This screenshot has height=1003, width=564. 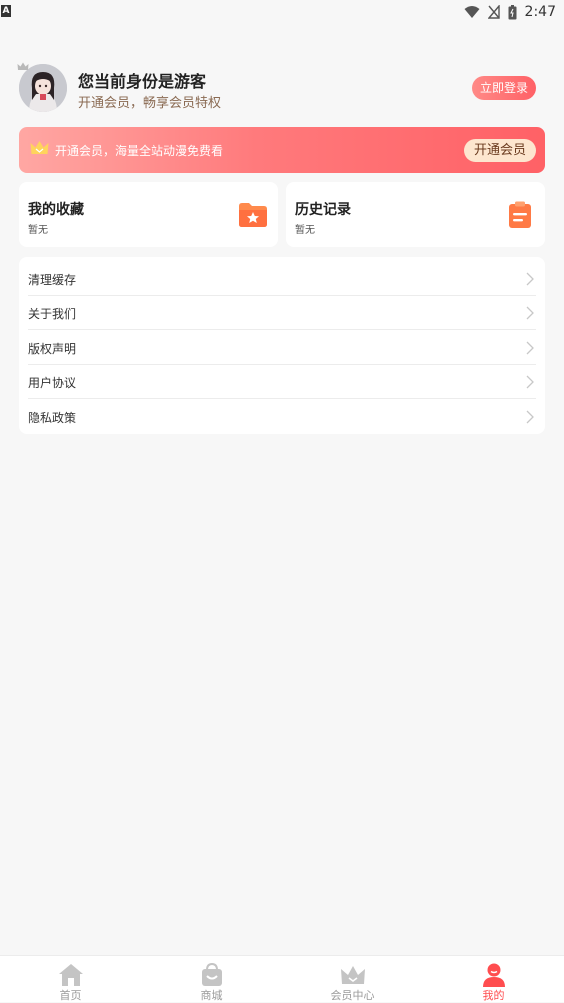 I want to click on favorites-card: 我的收藏 暂无, so click(x=148, y=214).